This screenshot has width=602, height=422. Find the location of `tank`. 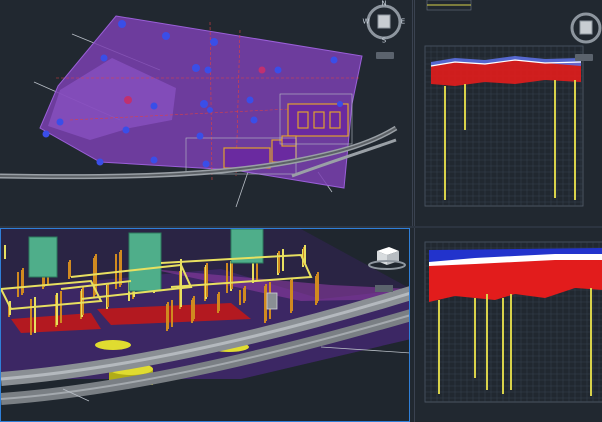

tank is located at coordinates (113, 345).